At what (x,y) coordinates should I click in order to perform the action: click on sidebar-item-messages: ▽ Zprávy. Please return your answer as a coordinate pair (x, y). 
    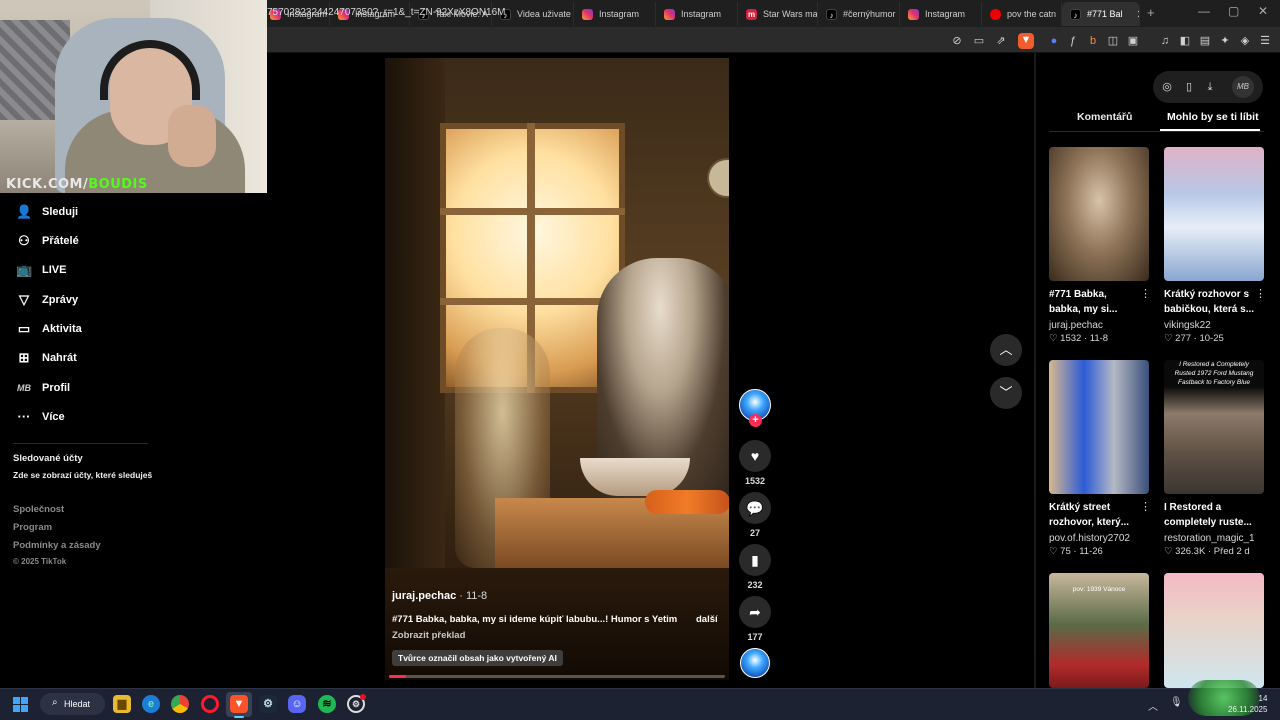
    Looking at the image, I should click on (47, 300).